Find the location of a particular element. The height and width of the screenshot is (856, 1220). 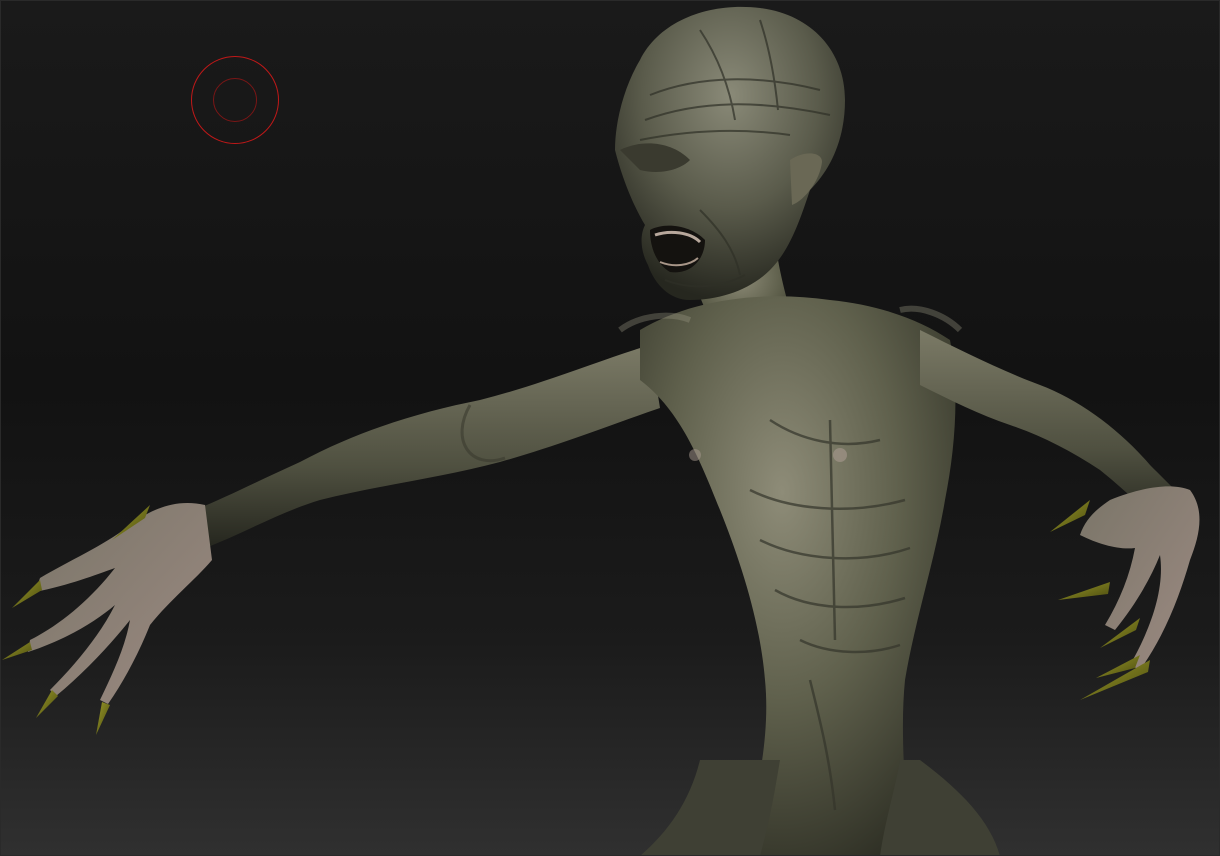

brush-focal-shift-icon is located at coordinates (235, 100).